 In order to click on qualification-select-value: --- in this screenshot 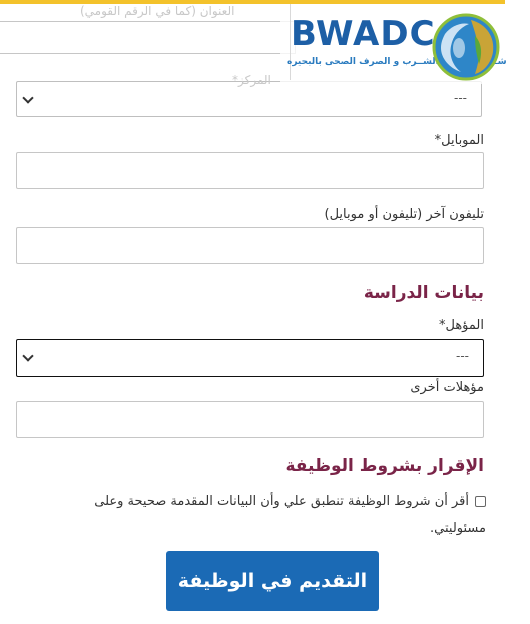, I will do `click(462, 356)`.